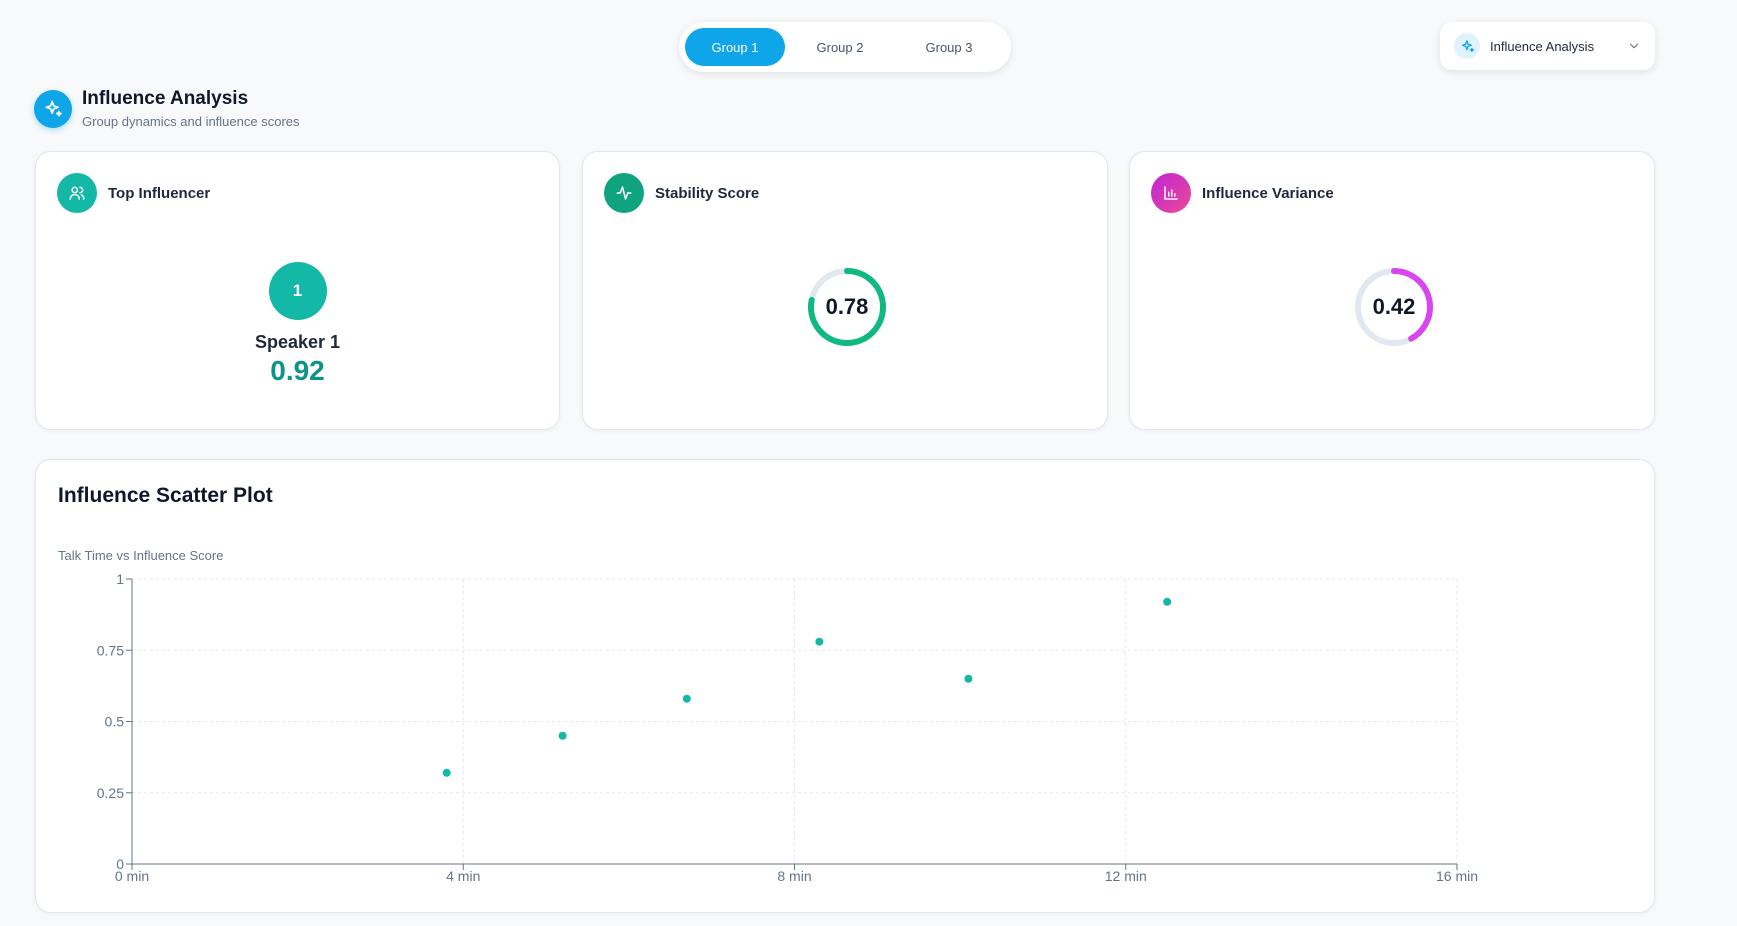 The width and height of the screenshot is (1737, 926). Describe the element at coordinates (463, 876) in the screenshot. I see `x-tick-label: 4 min` at that location.